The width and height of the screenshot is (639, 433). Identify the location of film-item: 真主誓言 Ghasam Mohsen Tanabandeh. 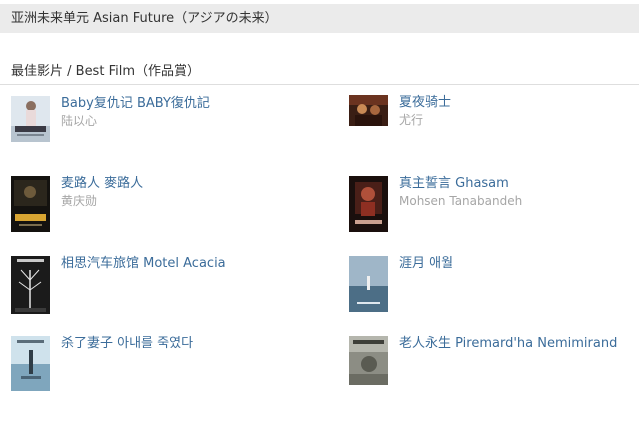
(494, 207).